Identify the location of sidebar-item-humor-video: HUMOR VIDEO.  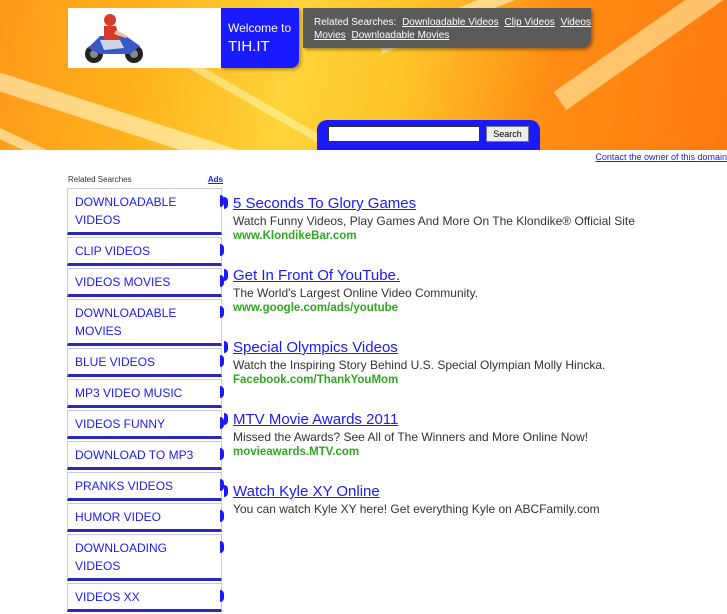
(145, 517).